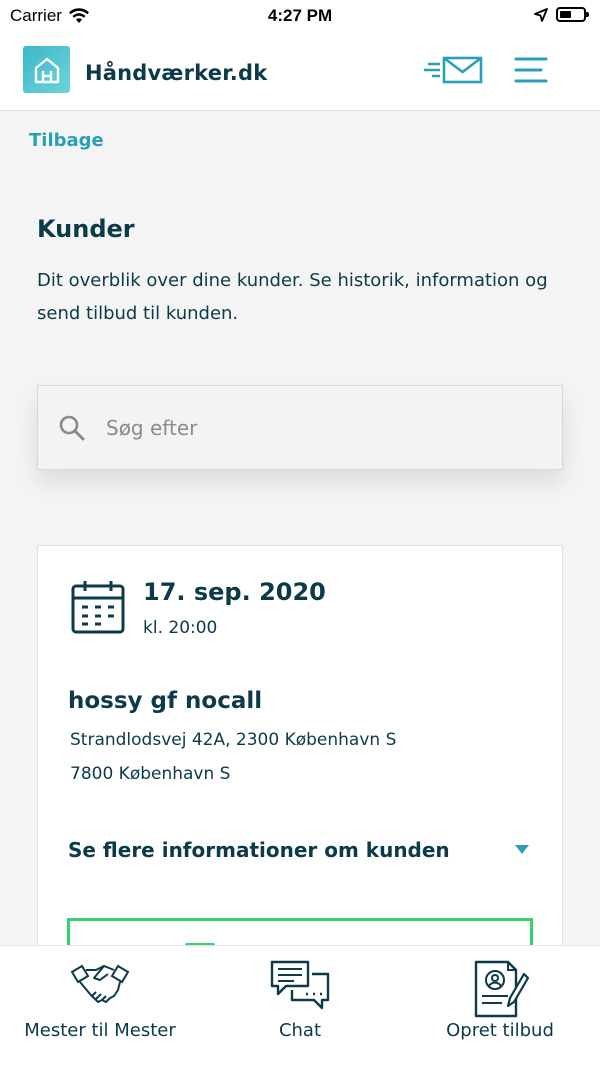 This screenshot has width=600, height=1067. Describe the element at coordinates (66, 140) in the screenshot. I see `back-link: Tilbage` at that location.